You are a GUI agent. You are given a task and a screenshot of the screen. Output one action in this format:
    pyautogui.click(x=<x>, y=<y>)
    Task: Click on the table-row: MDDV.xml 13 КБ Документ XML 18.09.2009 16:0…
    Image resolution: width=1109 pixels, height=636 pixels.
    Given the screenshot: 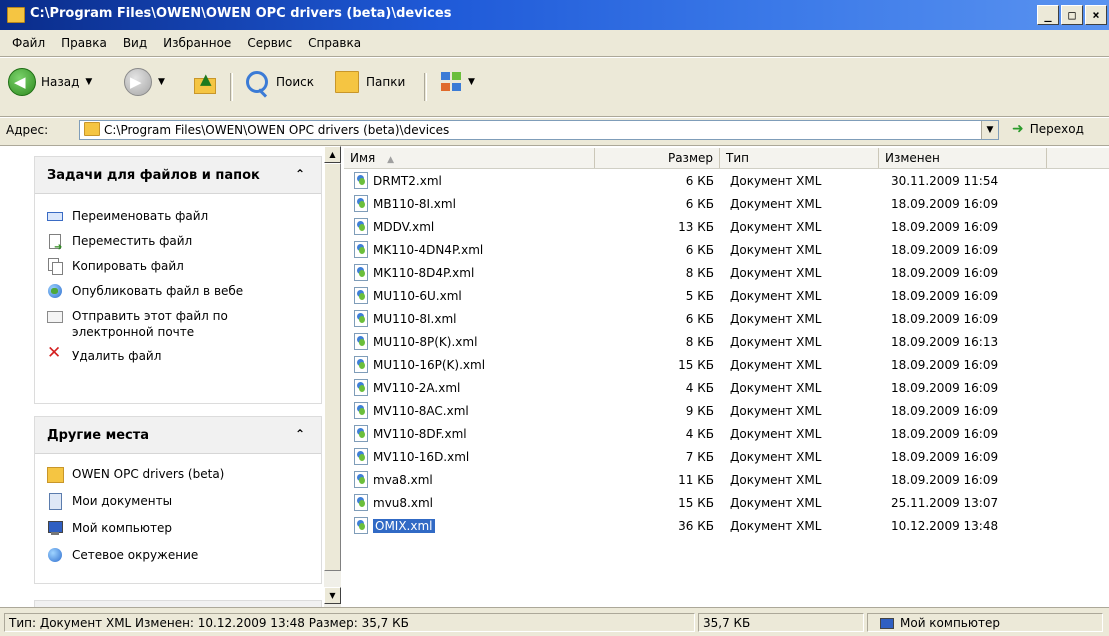 What is the action you would take?
    pyautogui.click(x=724, y=227)
    